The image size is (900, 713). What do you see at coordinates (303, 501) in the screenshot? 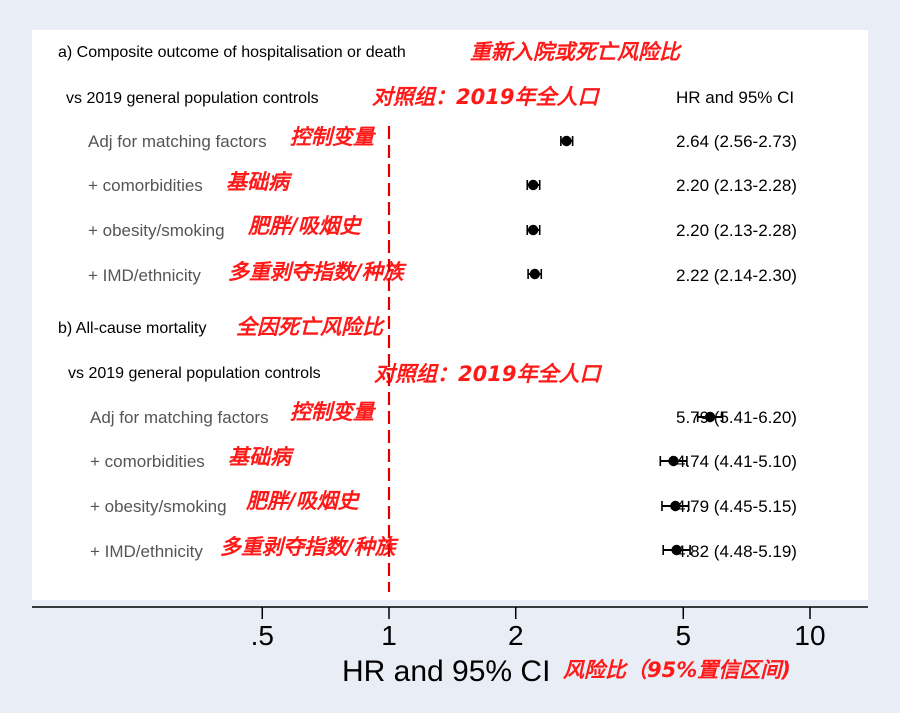
I see `panel-b-row-3-annotation: 肥胖/吸烟史` at bounding box center [303, 501].